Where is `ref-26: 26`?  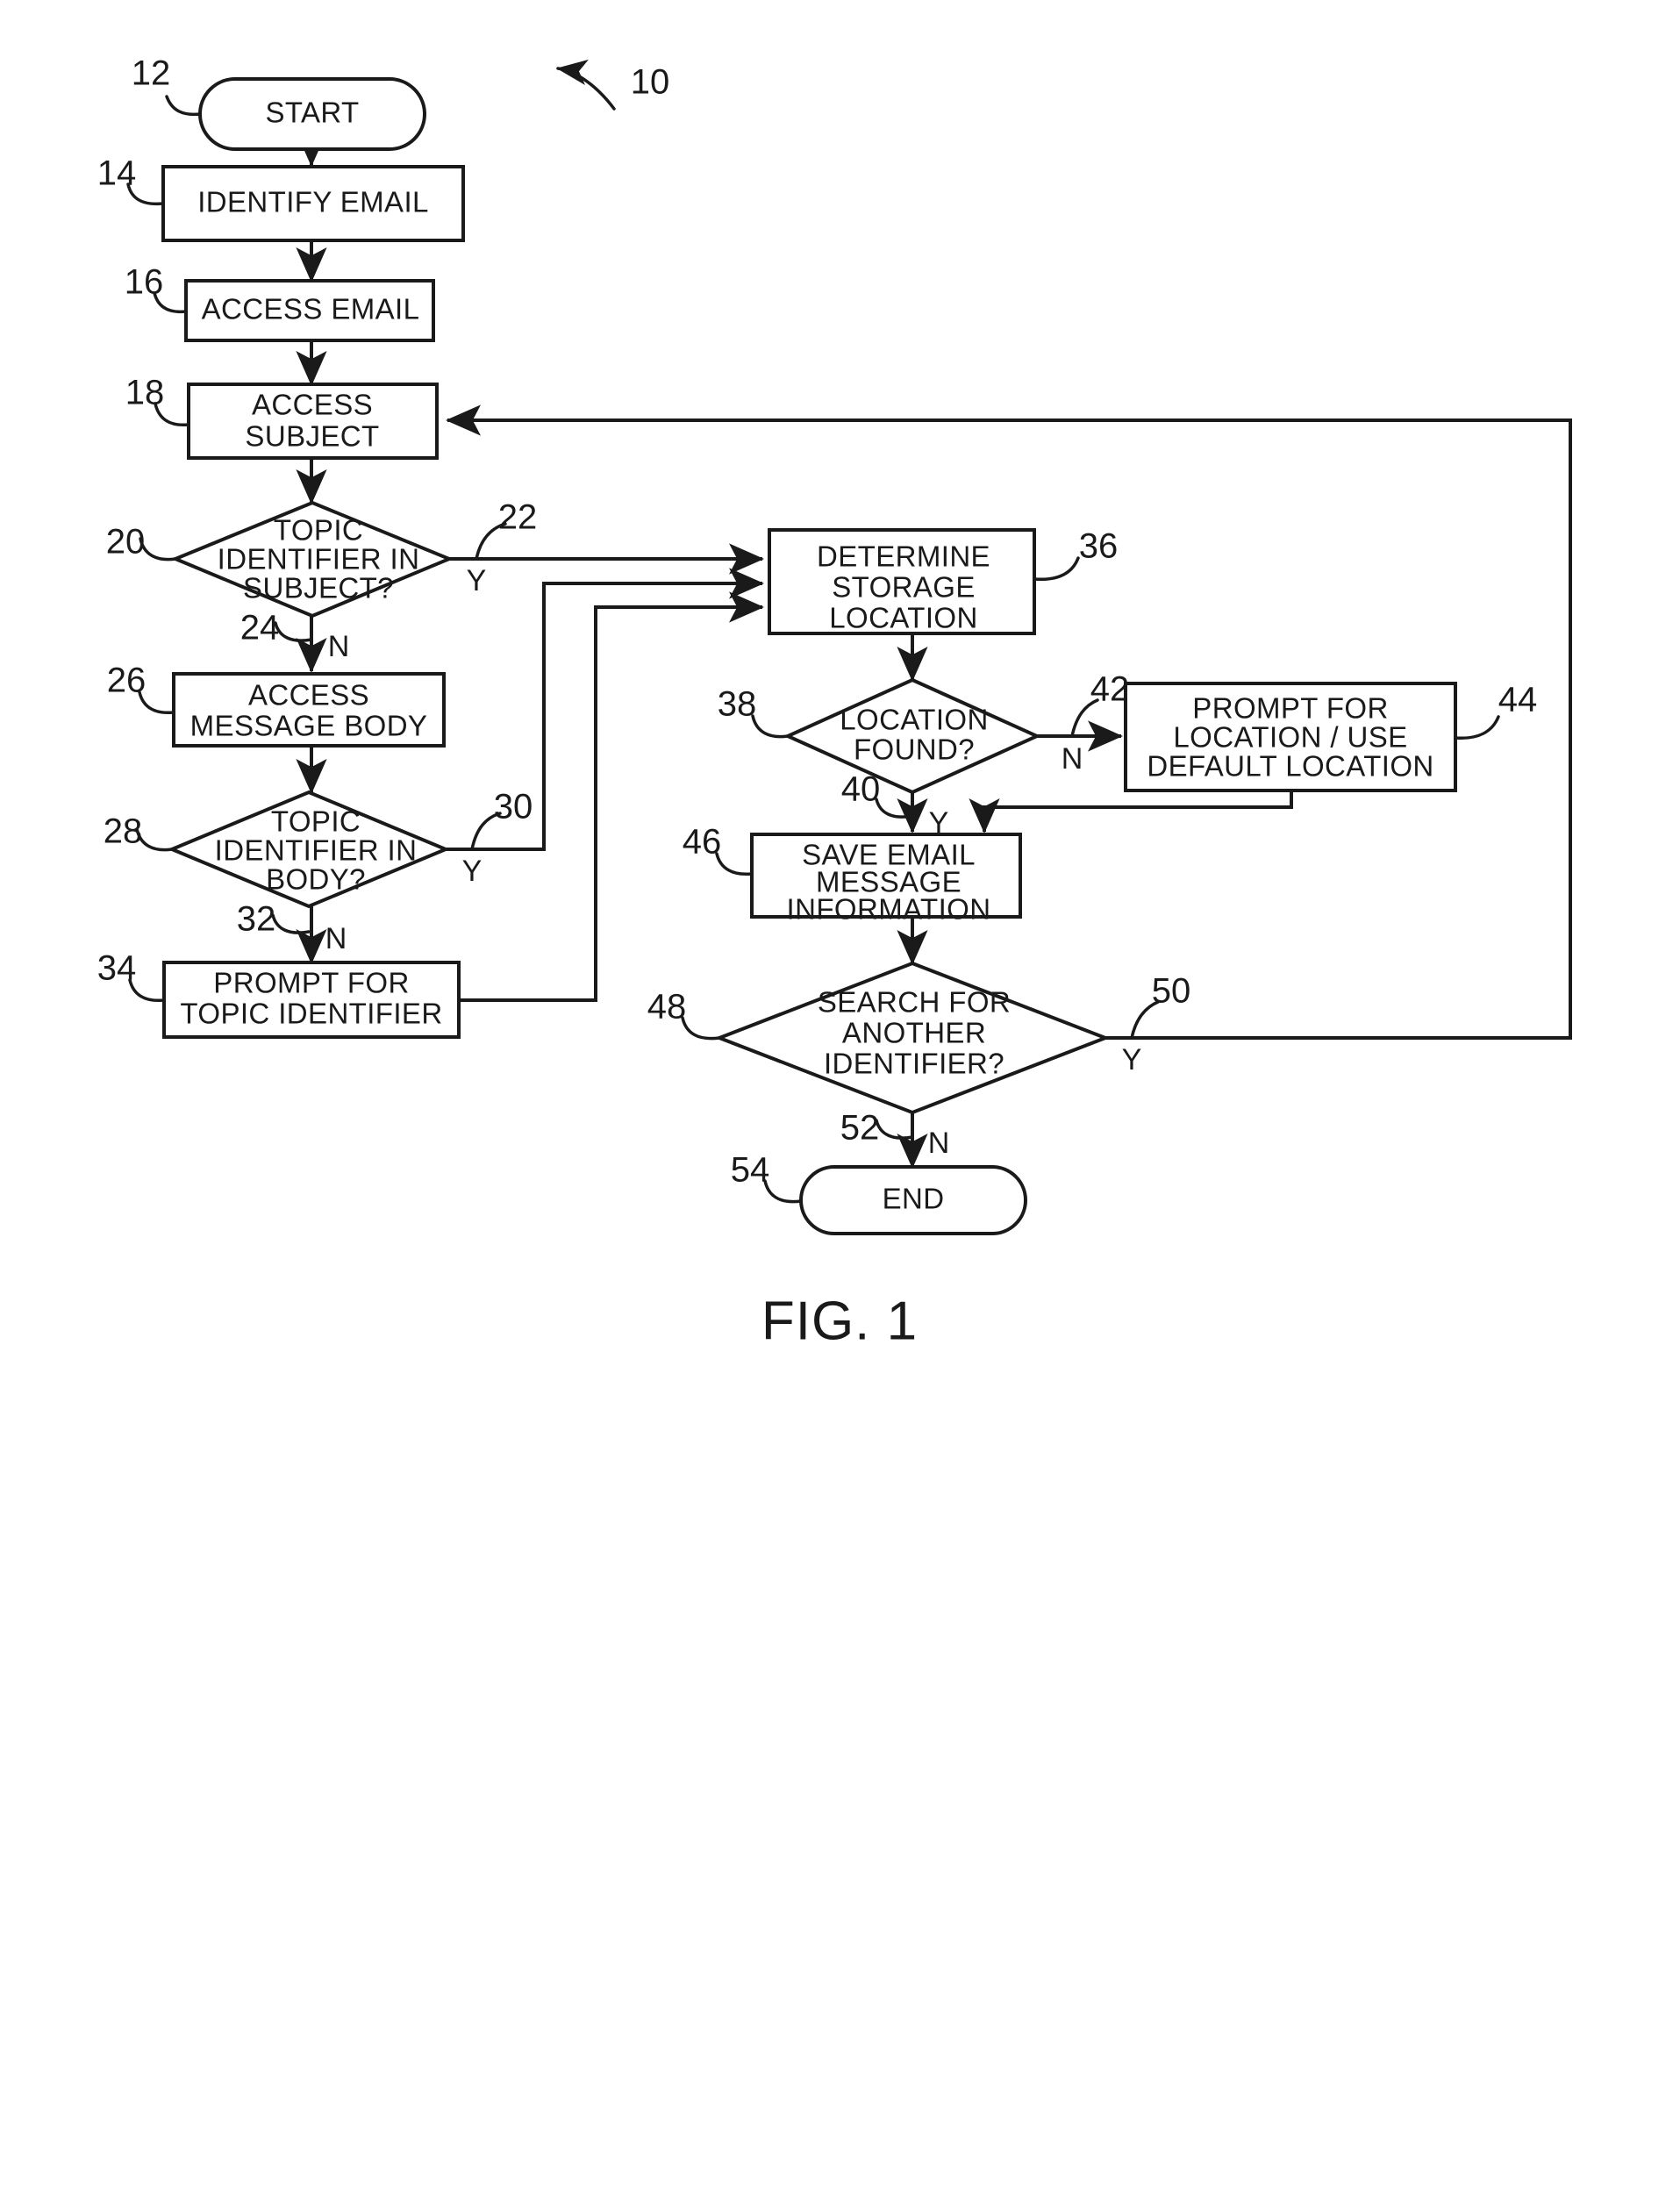 ref-26: 26 is located at coordinates (141, 688).